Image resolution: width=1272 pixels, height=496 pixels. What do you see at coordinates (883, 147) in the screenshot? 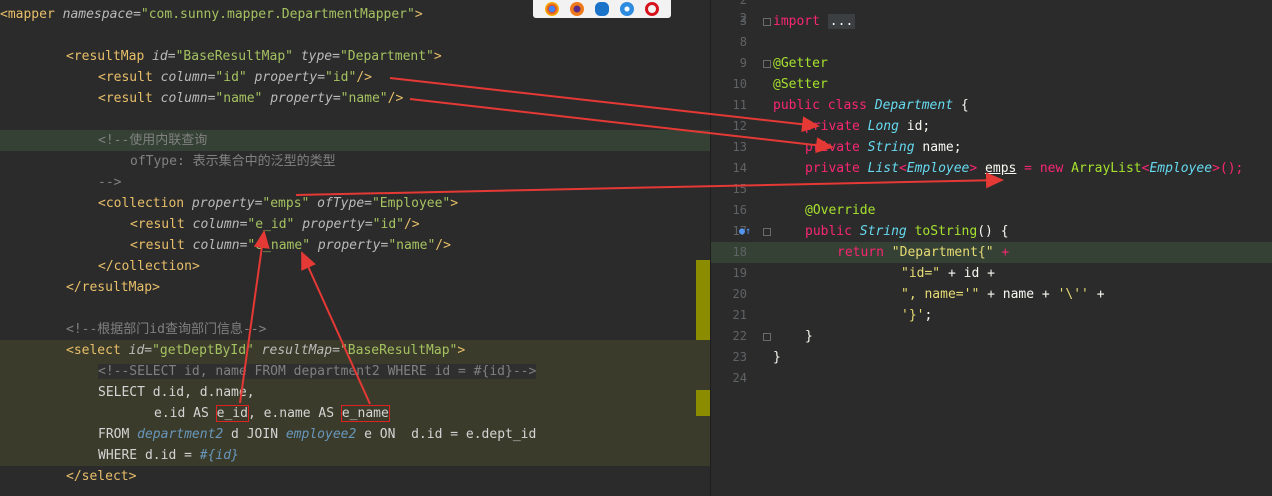
I see `field-name: private String name;` at bounding box center [883, 147].